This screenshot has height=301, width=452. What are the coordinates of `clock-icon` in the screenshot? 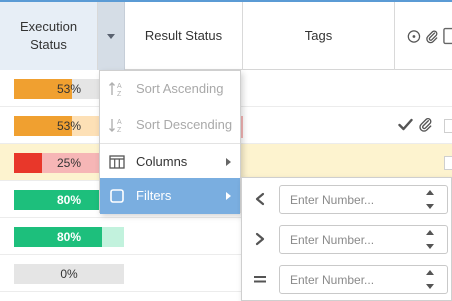 It's located at (414, 36).